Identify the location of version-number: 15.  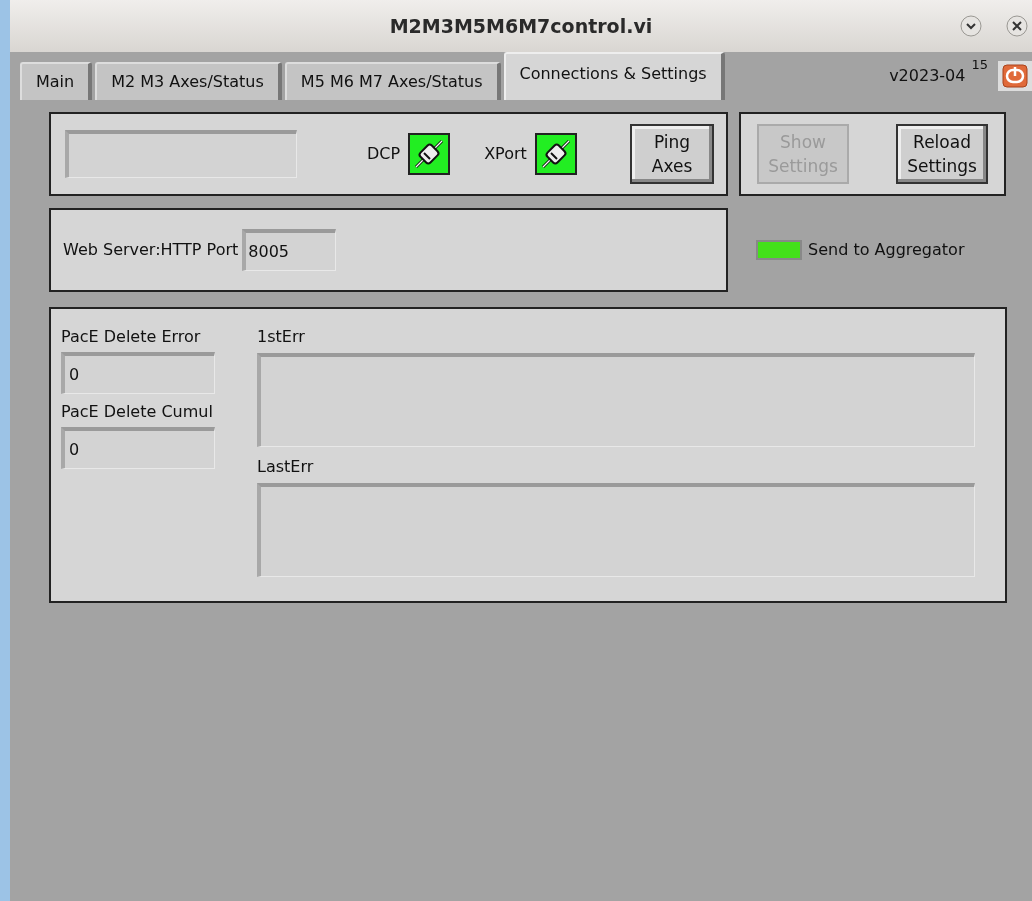
(979, 65).